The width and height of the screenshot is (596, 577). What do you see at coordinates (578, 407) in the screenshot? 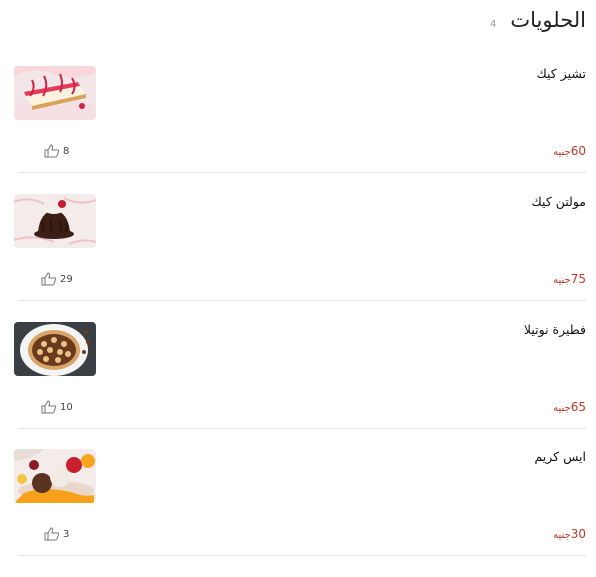
I see `price-value: 65` at bounding box center [578, 407].